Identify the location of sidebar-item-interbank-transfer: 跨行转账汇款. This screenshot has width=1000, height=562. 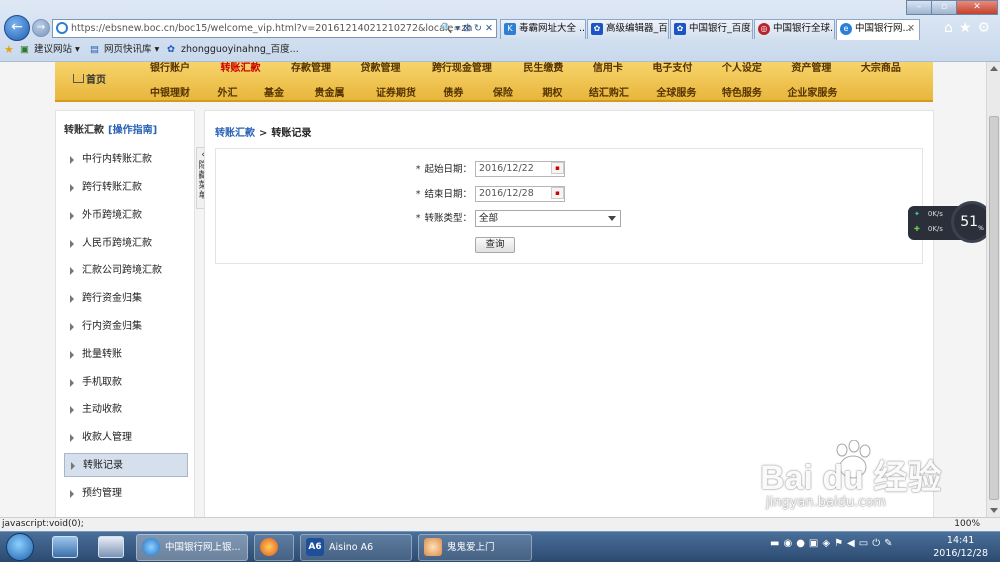
(126, 188).